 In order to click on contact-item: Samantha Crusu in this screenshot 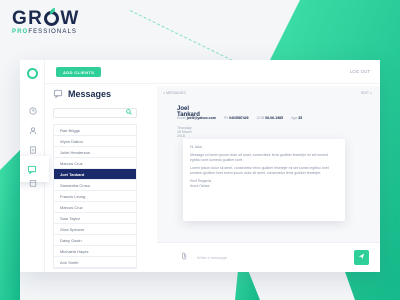, I will do `click(95, 185)`.